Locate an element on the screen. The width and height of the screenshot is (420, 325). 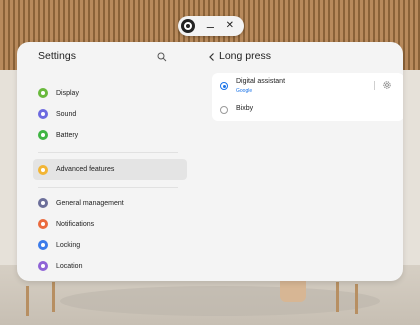
general-management-icon is located at coordinates (43, 203).